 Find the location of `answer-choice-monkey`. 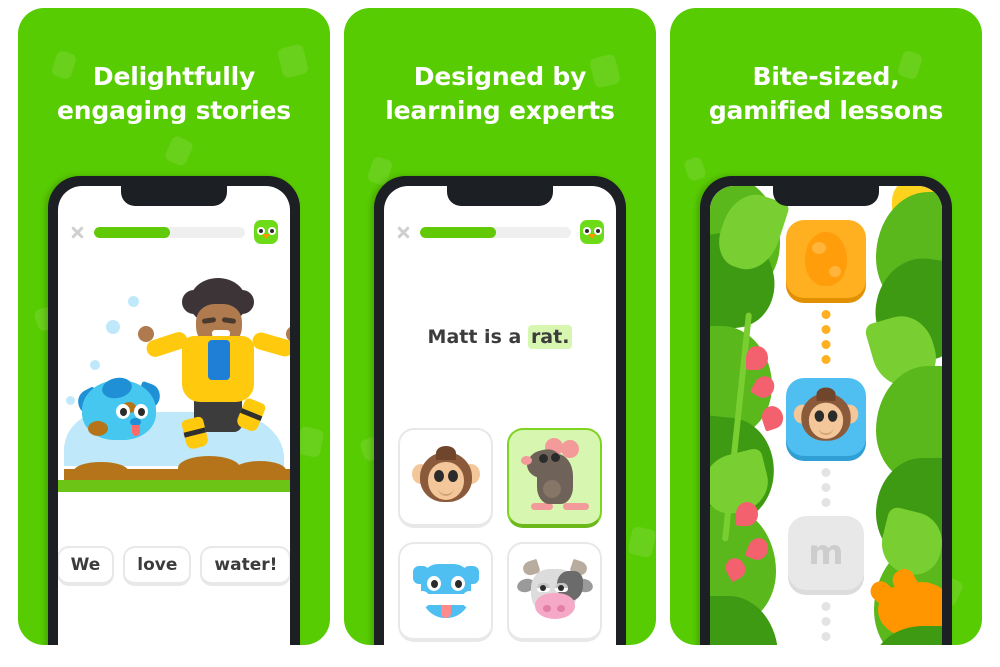

answer-choice-monkey is located at coordinates (445, 478).